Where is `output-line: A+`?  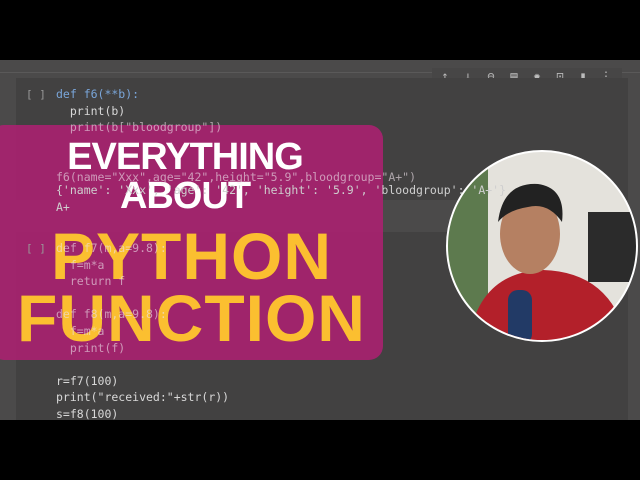 output-line: A+ is located at coordinates (63, 207).